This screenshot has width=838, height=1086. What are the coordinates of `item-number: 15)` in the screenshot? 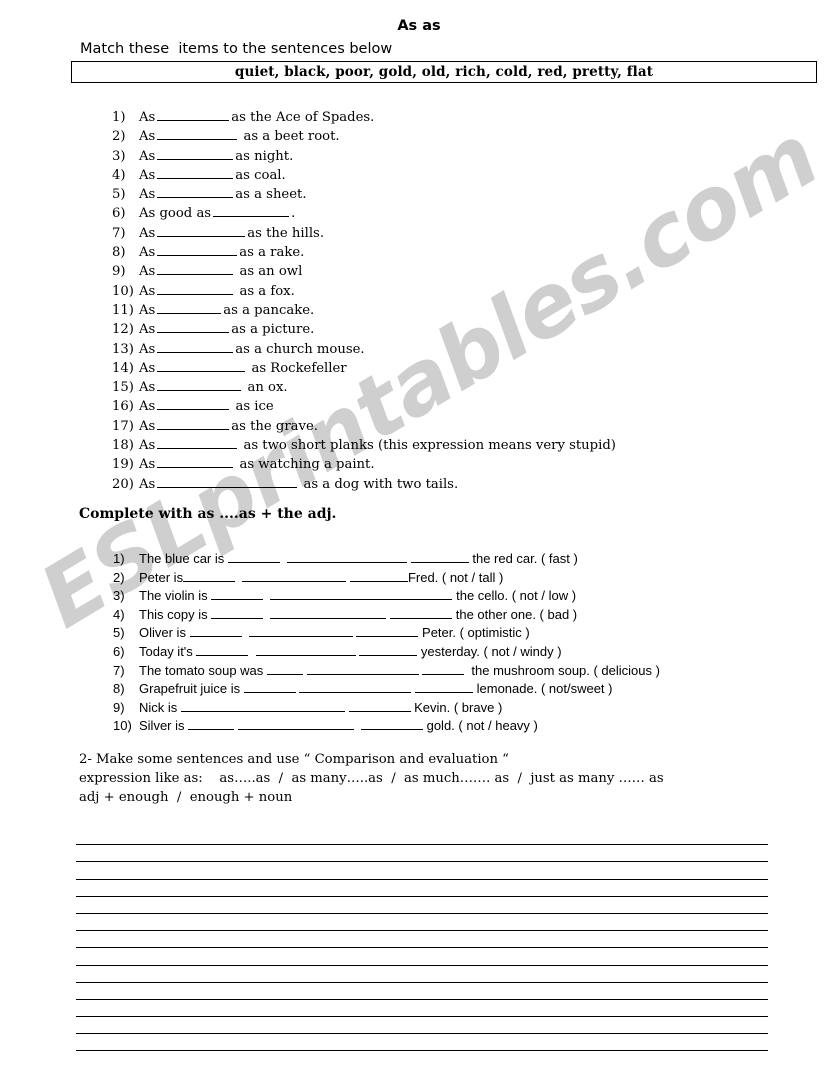 It's located at (123, 388).